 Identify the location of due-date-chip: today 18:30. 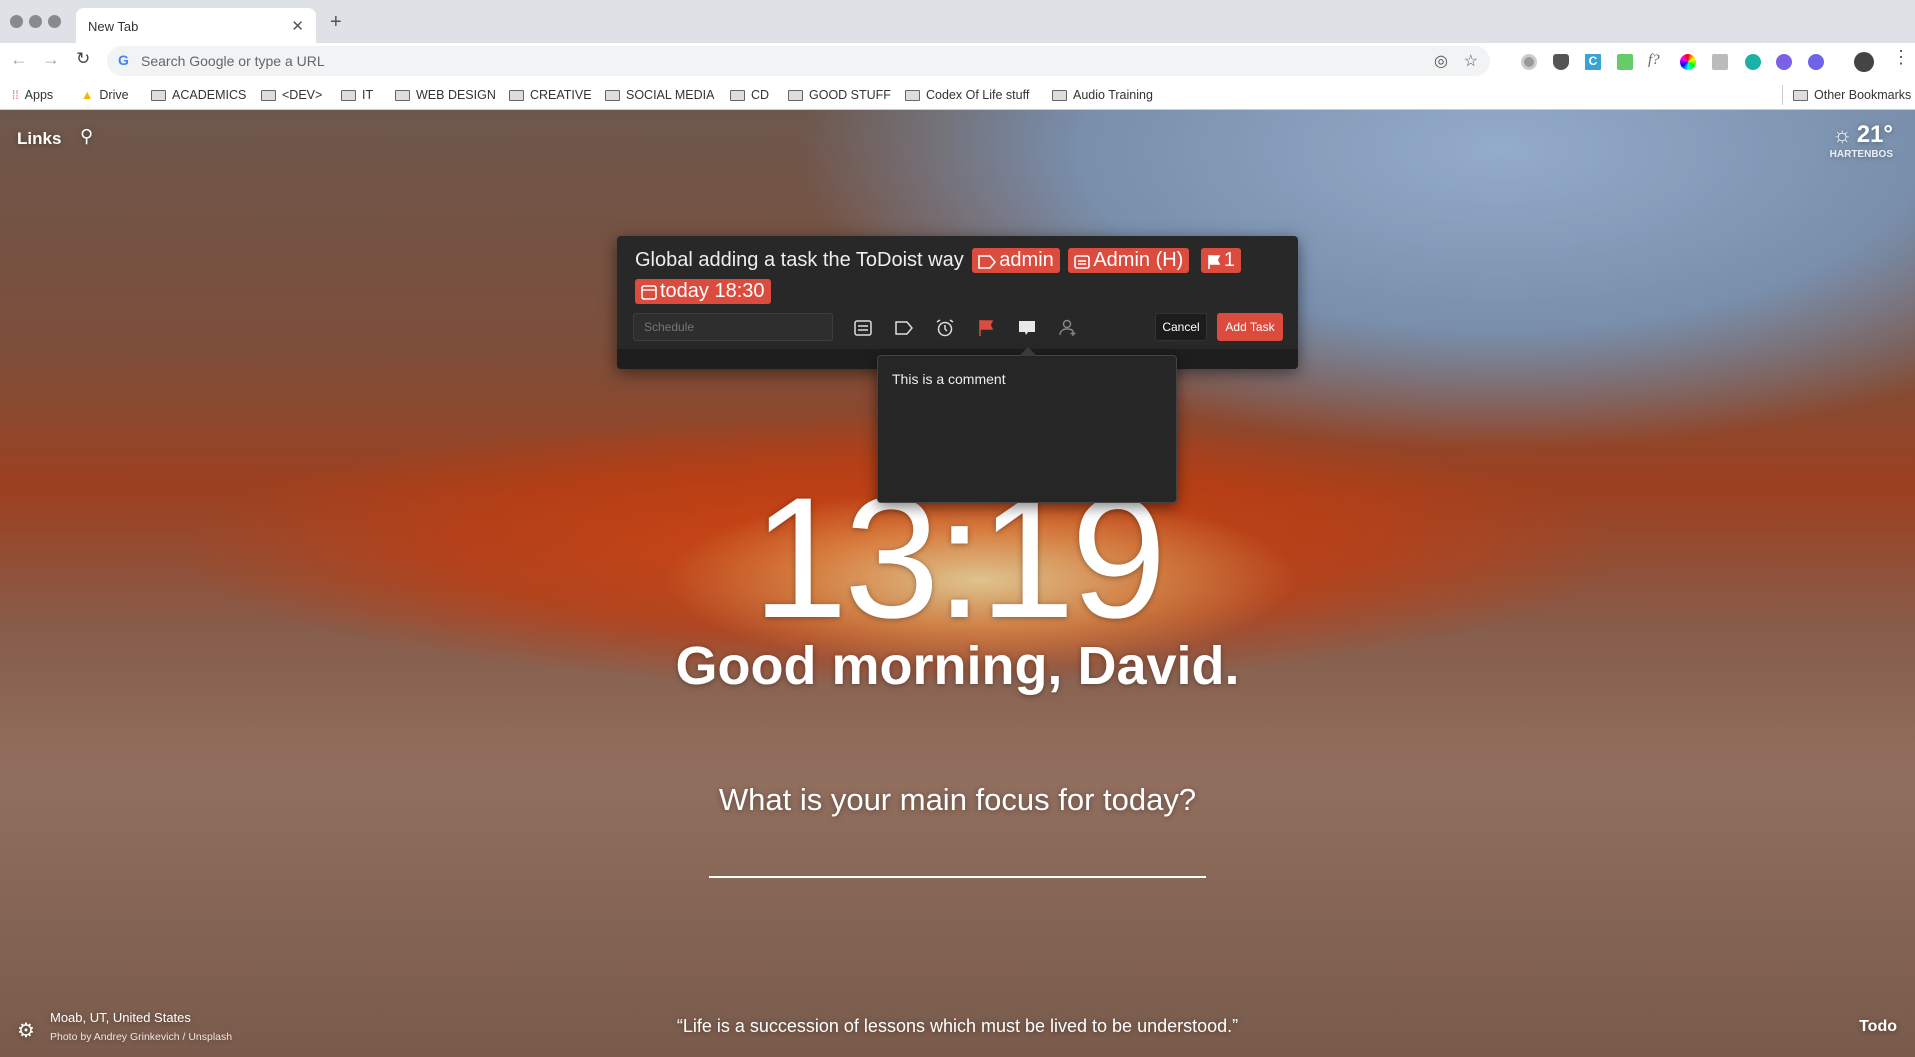
(703, 291).